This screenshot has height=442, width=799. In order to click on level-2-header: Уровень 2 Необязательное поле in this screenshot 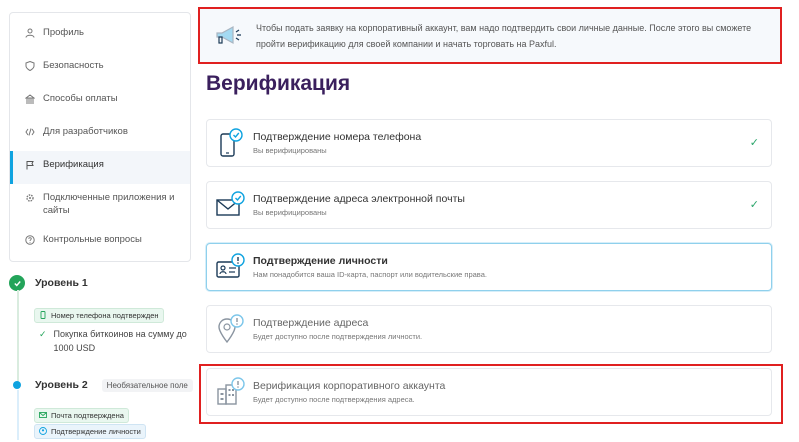, I will do `click(101, 385)`.